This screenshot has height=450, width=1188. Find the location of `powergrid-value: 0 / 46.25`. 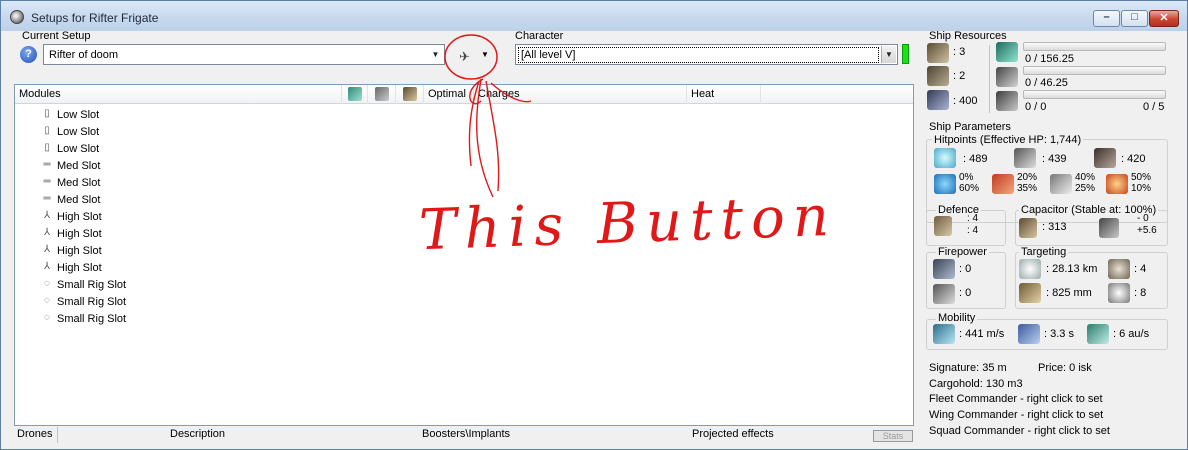

powergrid-value: 0 / 46.25 is located at coordinates (1046, 83).